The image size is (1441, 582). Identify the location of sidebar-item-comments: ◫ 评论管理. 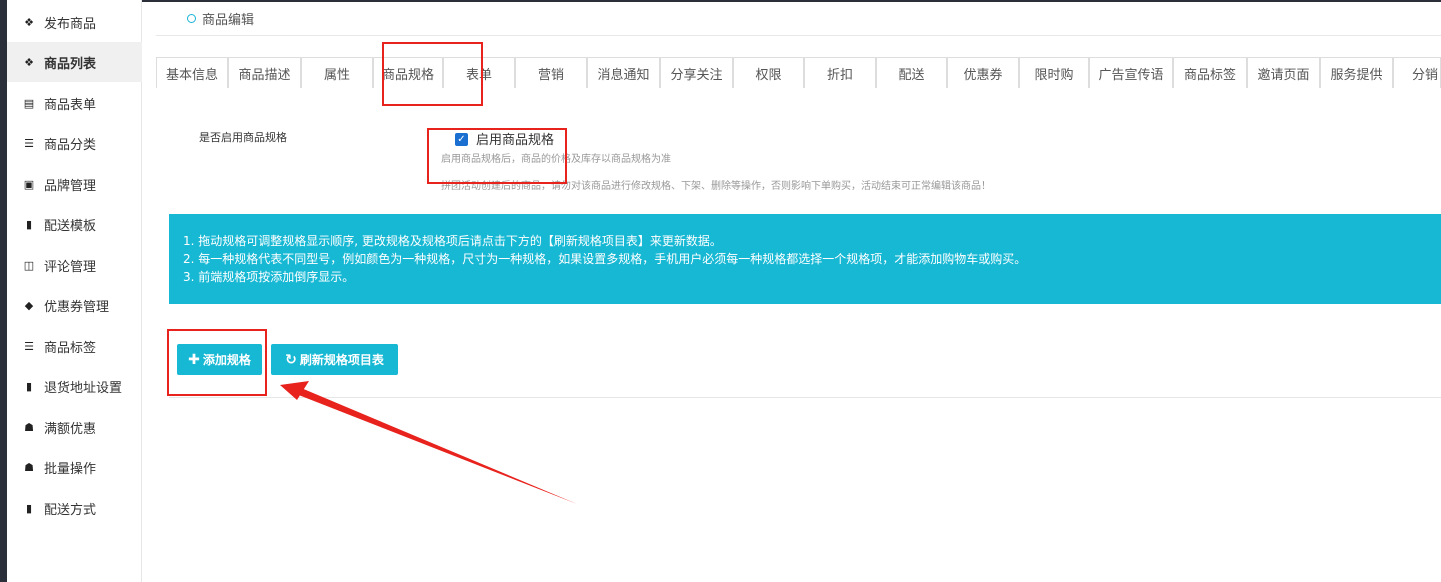
(74, 265).